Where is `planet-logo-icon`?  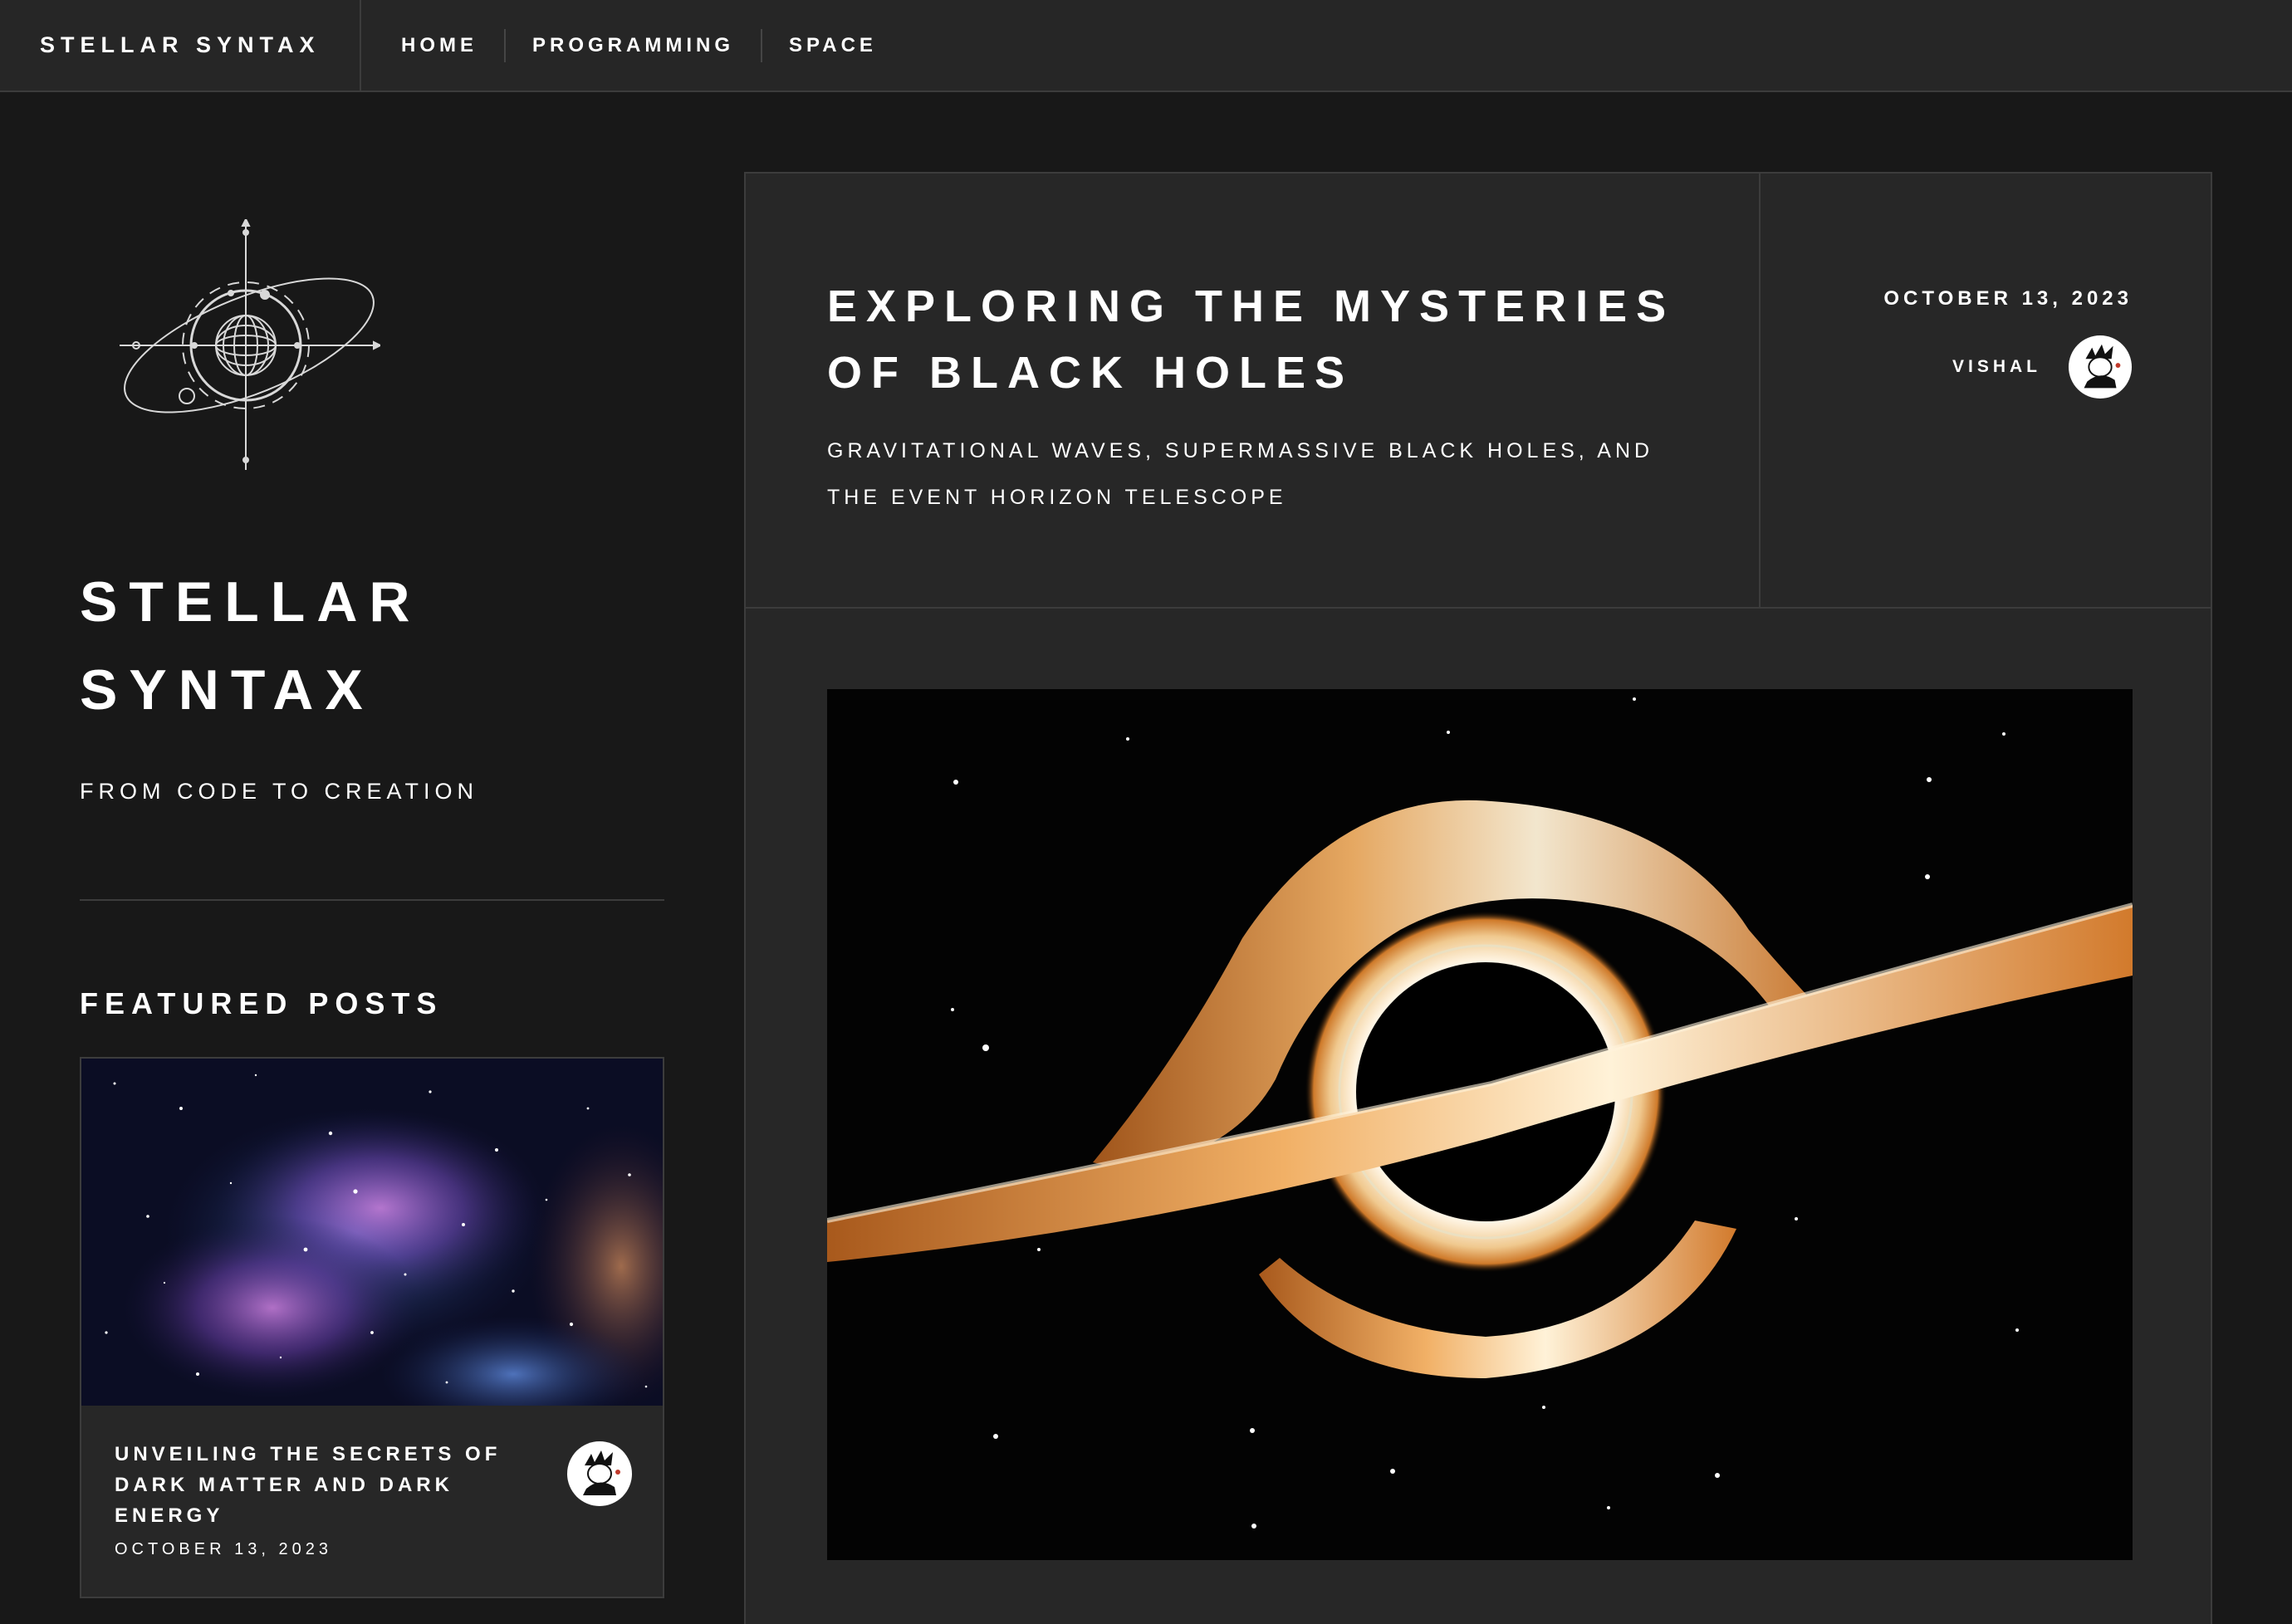
planet-logo-icon is located at coordinates (247, 345).